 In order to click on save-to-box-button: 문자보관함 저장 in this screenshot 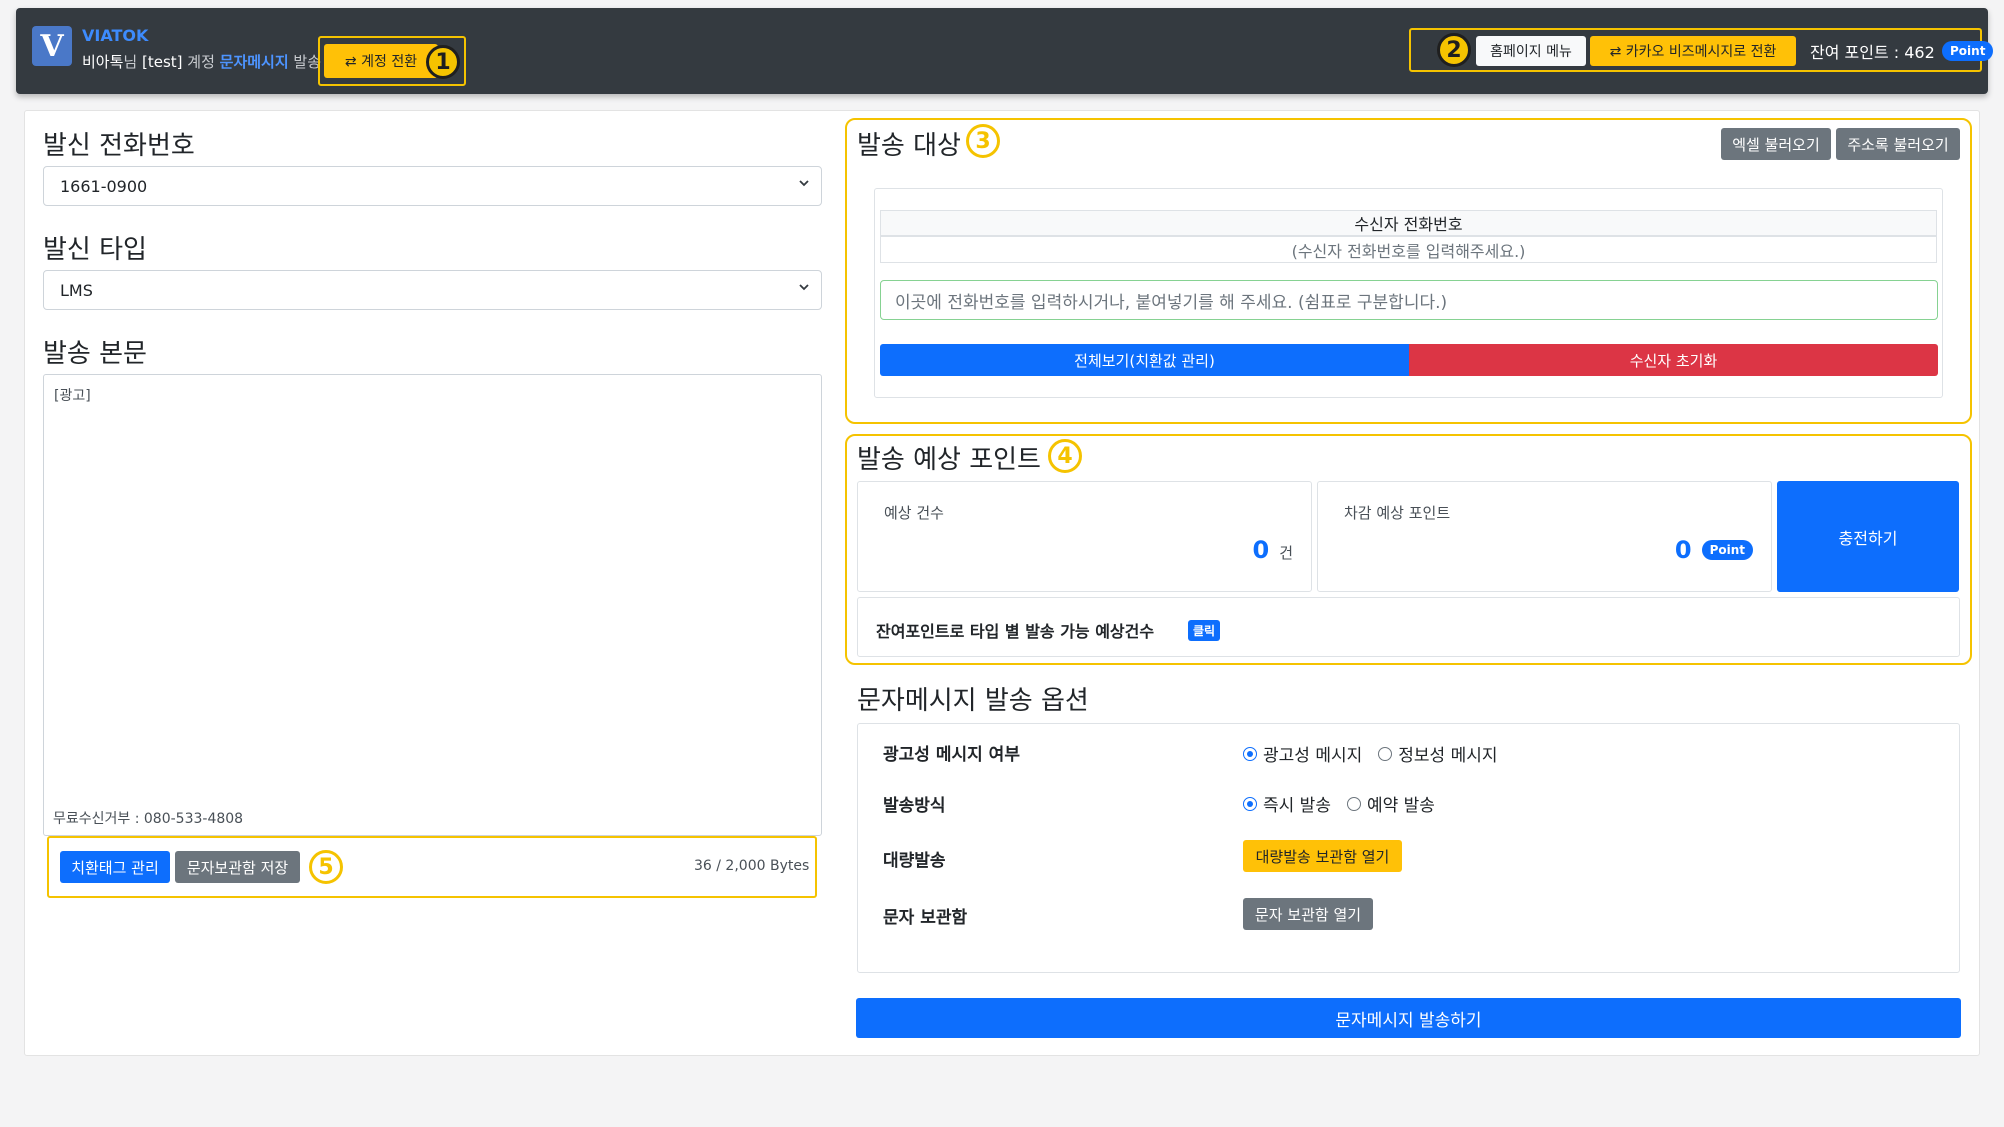, I will do `click(237, 867)`.